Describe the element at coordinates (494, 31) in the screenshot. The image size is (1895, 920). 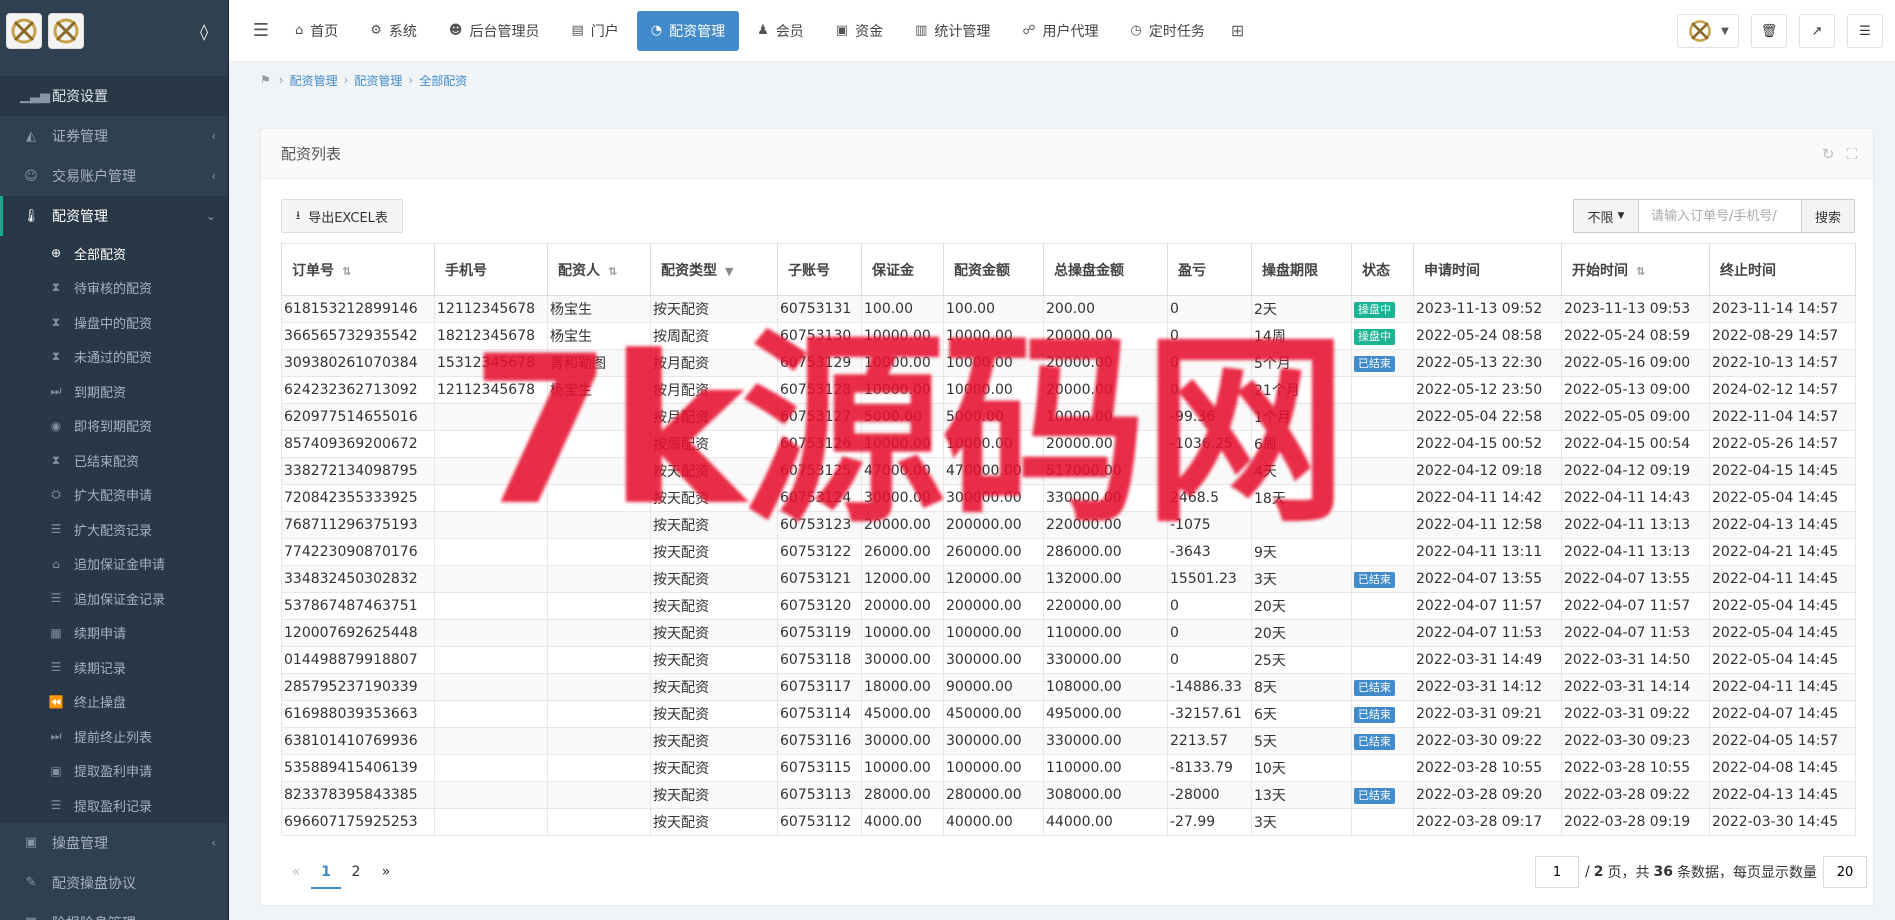
I see `nav-tab: ☻ 后台管理员` at that location.